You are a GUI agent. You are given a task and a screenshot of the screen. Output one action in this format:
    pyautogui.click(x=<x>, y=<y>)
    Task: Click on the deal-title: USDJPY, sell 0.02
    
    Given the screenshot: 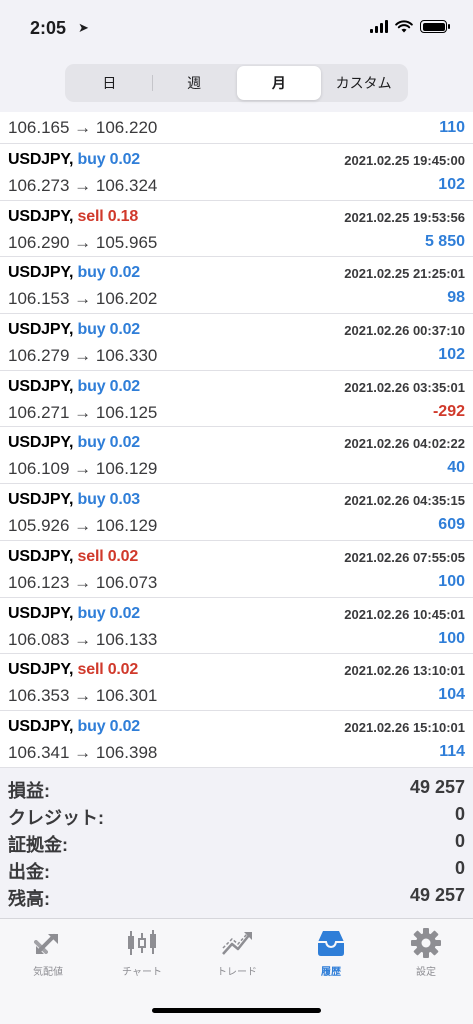 What is the action you would take?
    pyautogui.click(x=73, y=670)
    